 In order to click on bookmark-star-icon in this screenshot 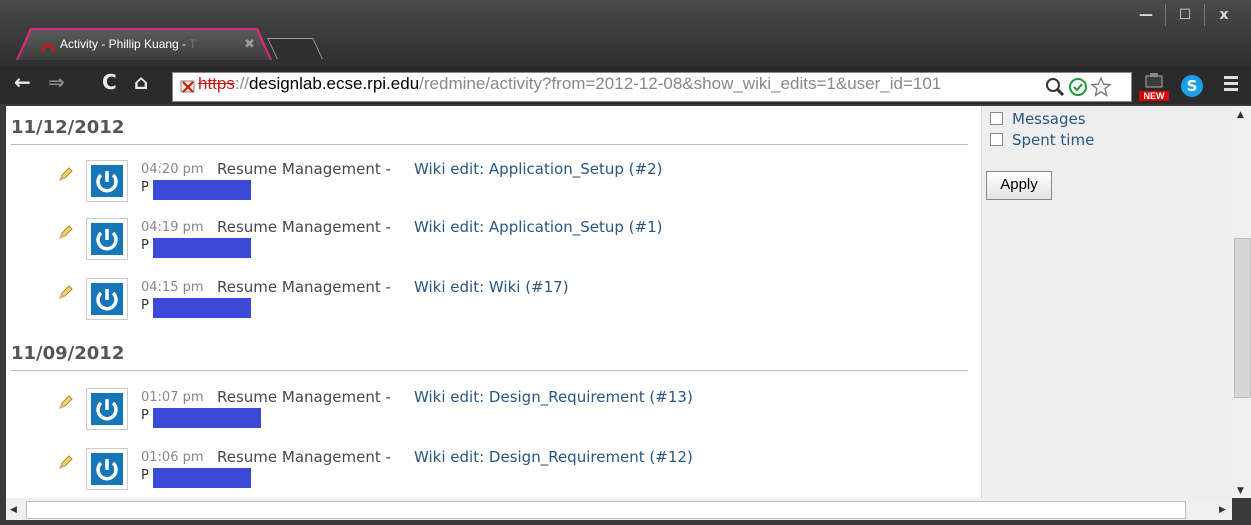, I will do `click(1101, 87)`.